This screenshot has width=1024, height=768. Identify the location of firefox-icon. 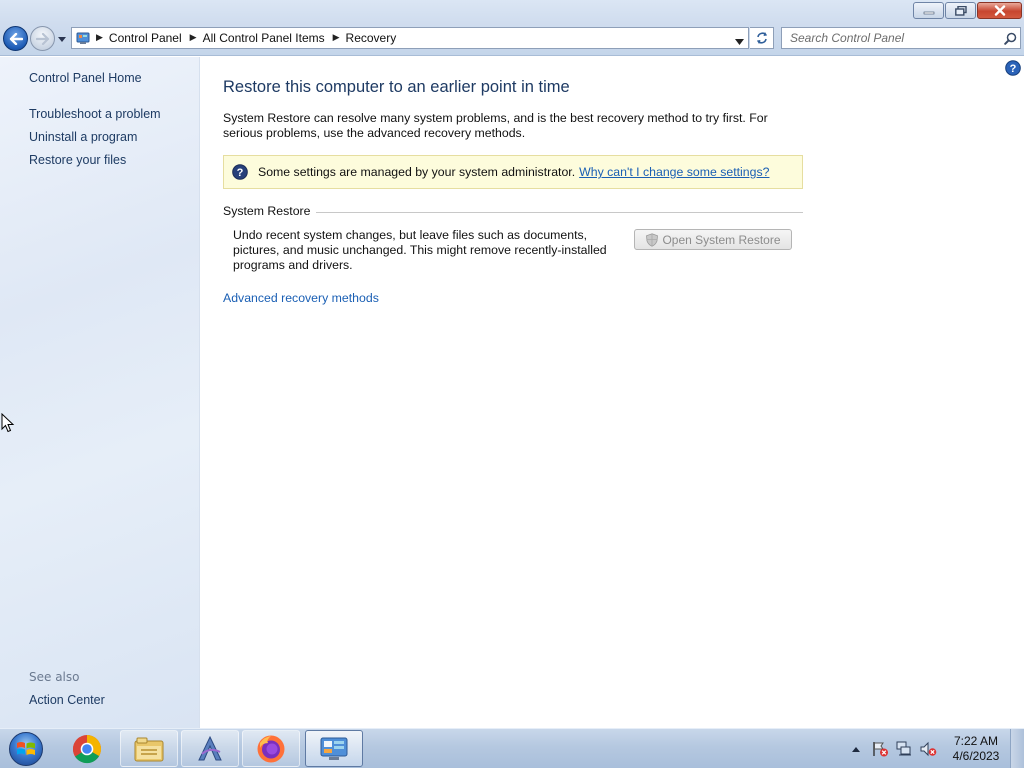
(271, 748).